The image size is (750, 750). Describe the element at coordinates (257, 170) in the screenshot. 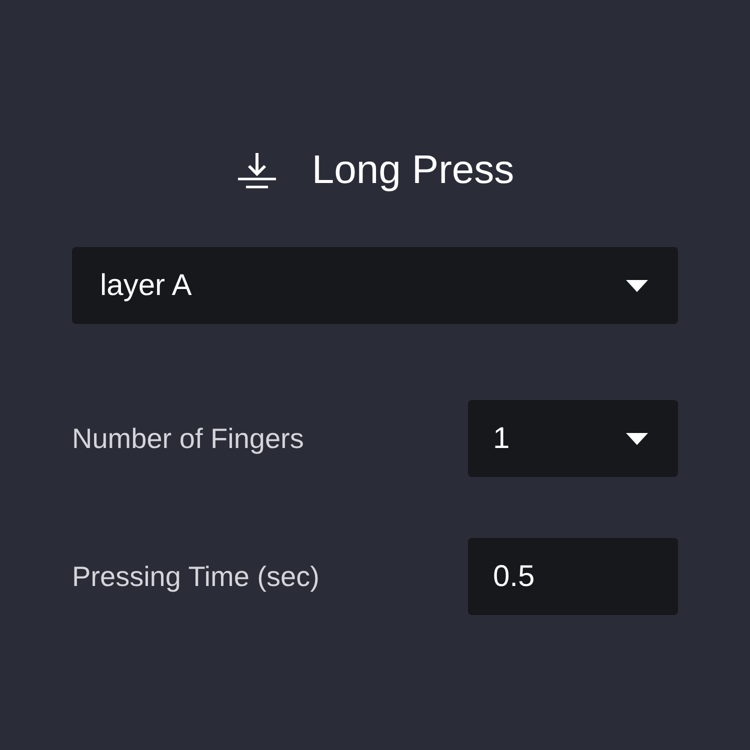

I see `press-down-icon` at that location.